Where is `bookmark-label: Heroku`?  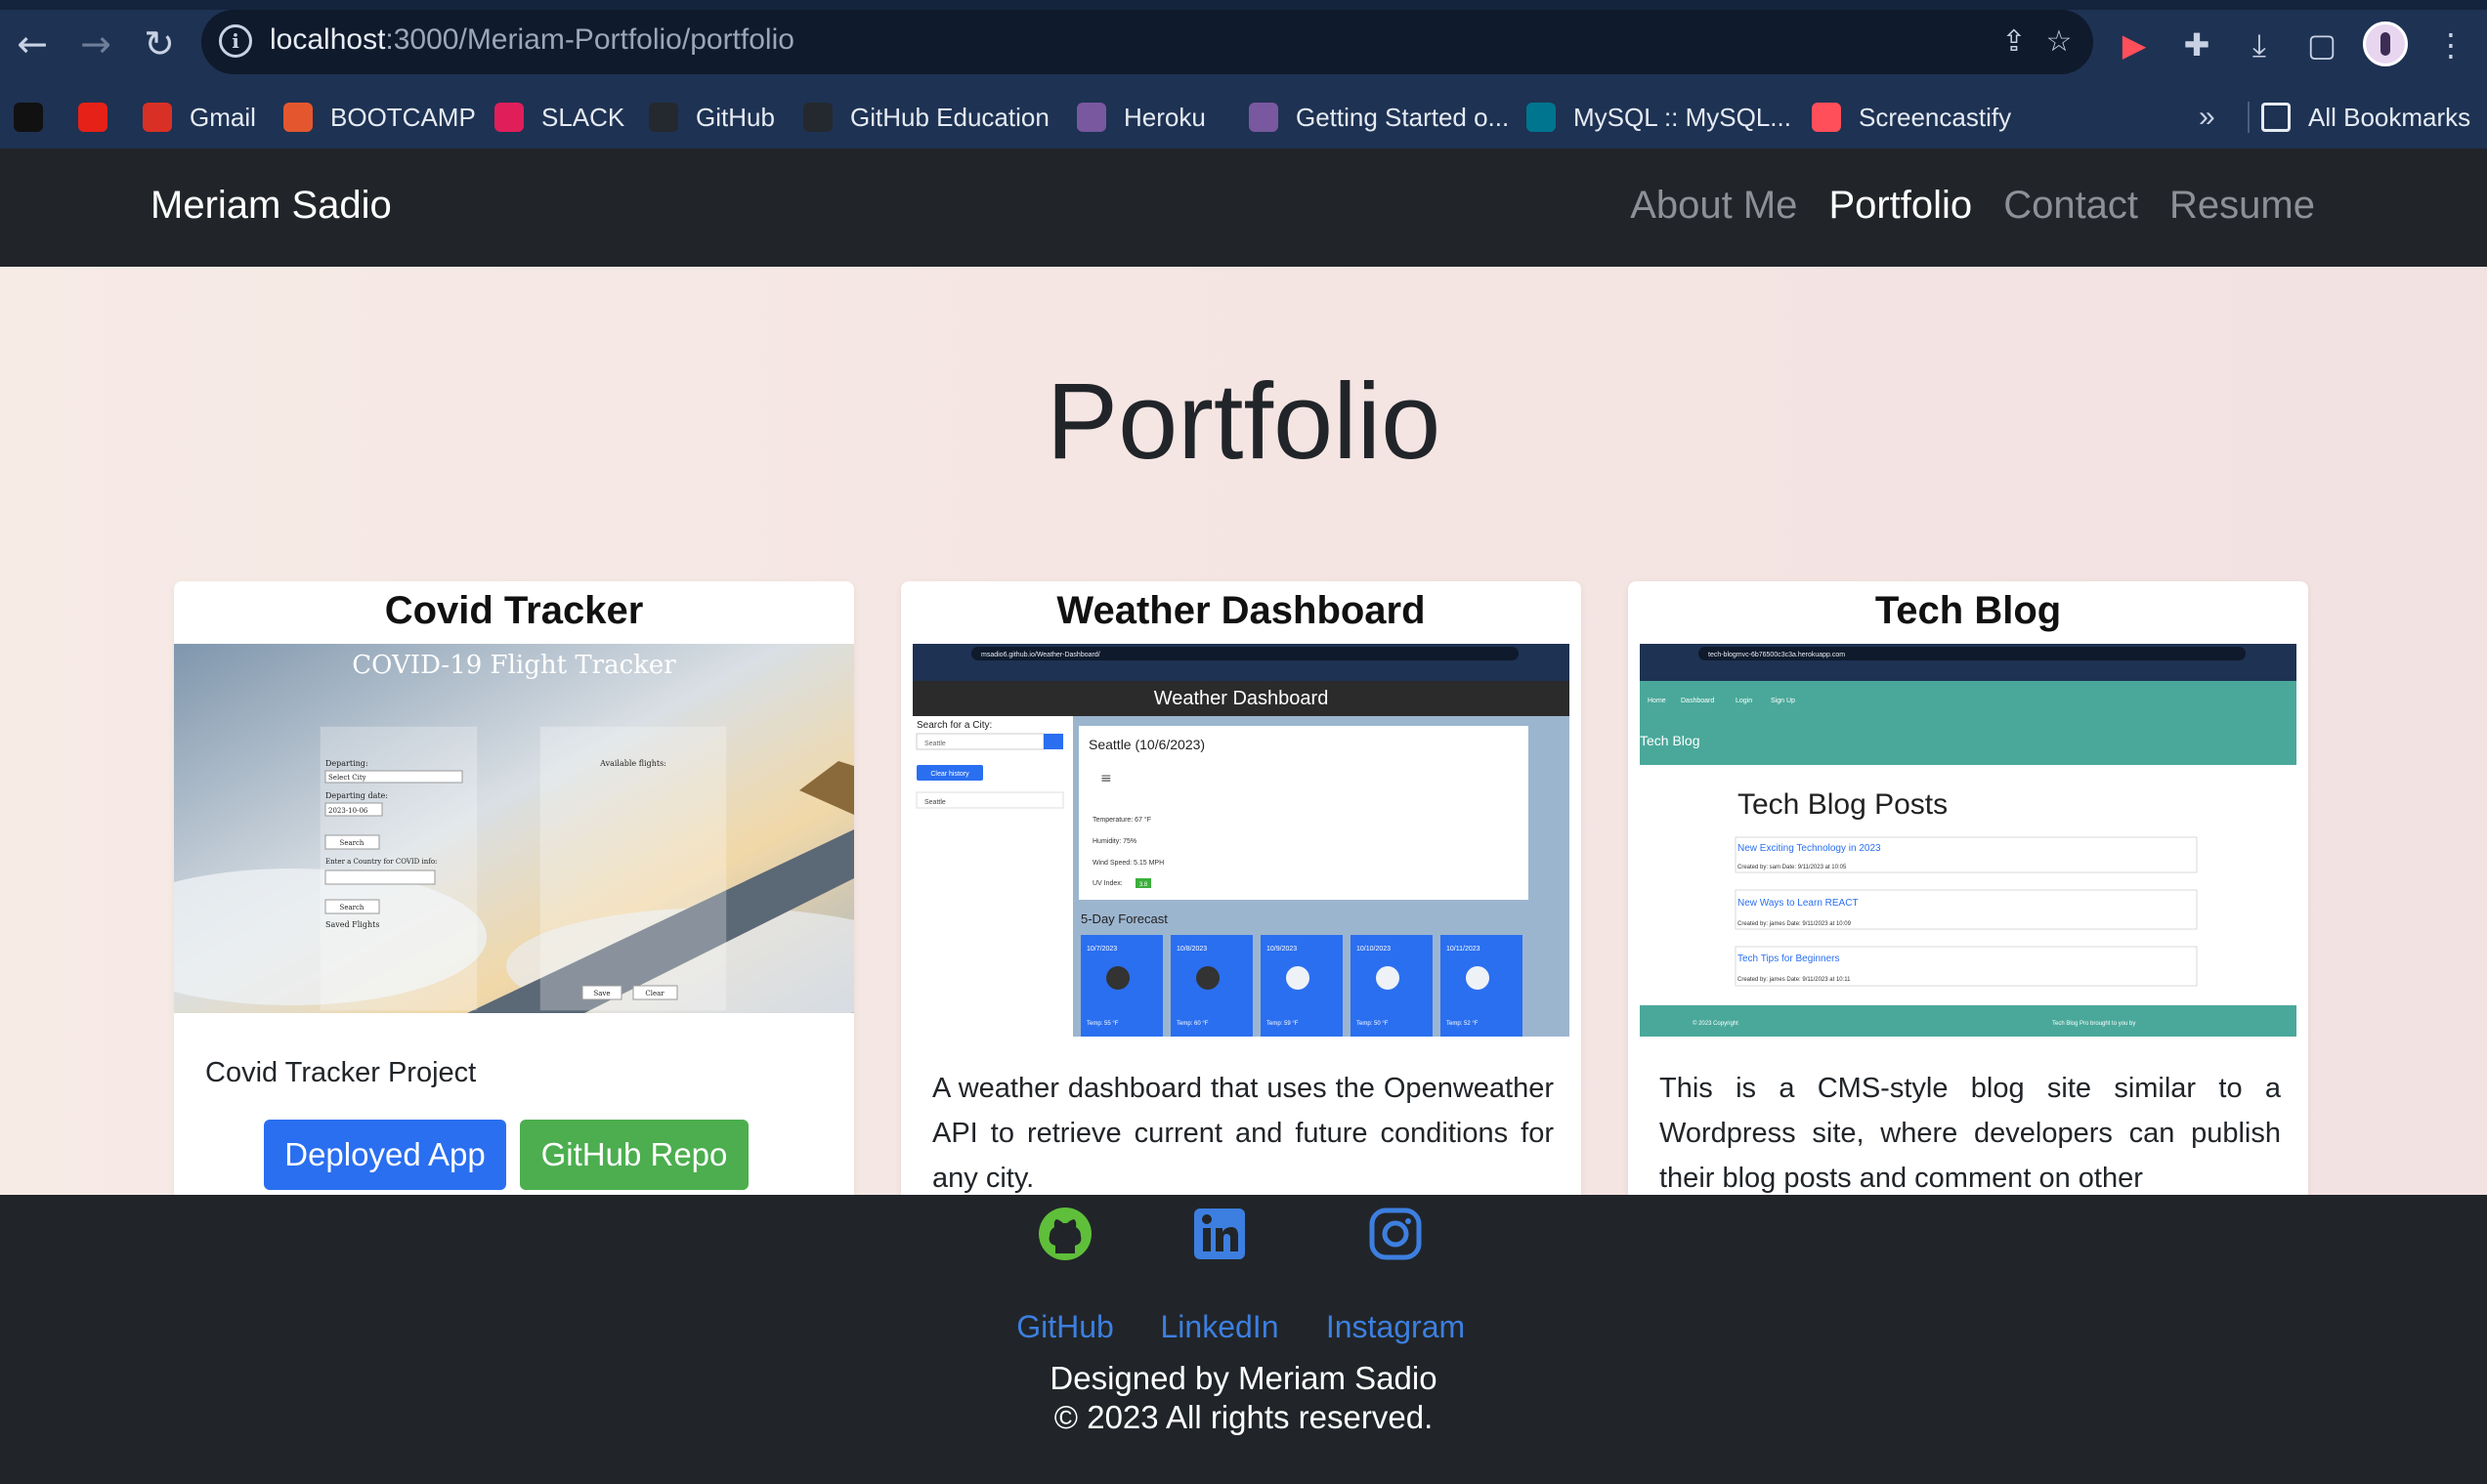
bookmark-label: Heroku is located at coordinates (1165, 117).